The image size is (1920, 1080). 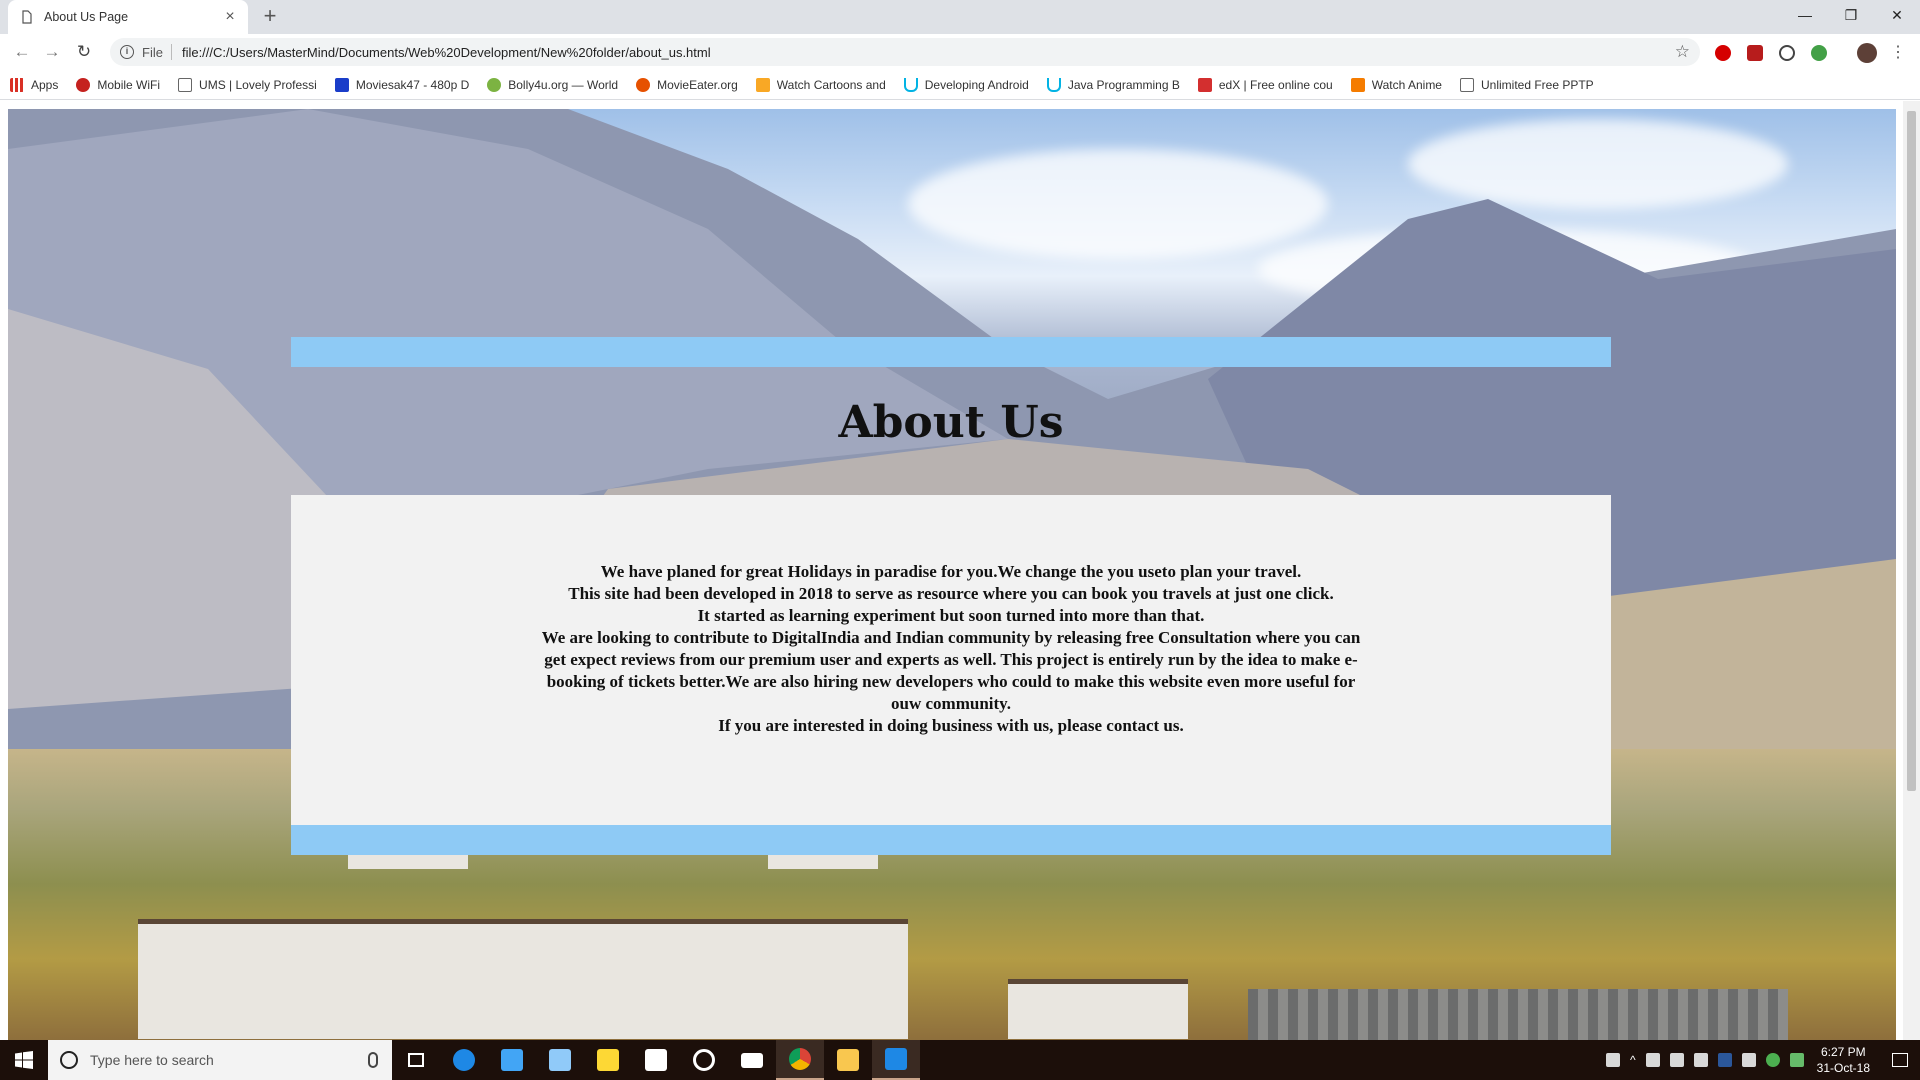 What do you see at coordinates (34, 84) in the screenshot?
I see `bookmark-apps: Apps` at bounding box center [34, 84].